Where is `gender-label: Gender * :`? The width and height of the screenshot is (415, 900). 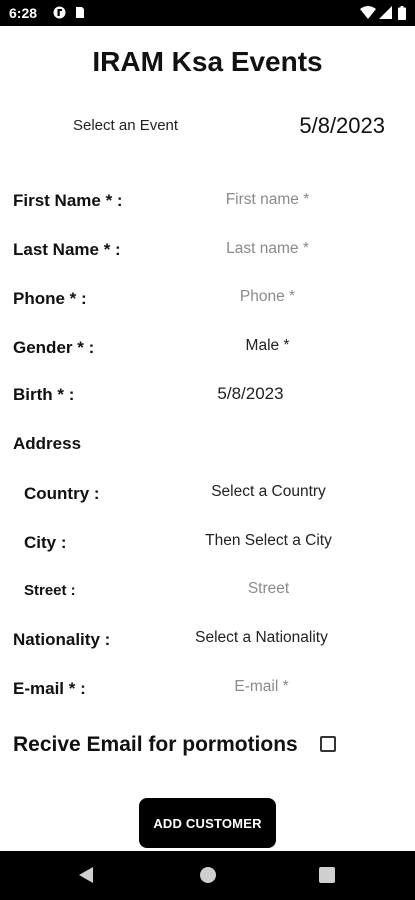
gender-label: Gender * : is located at coordinates (54, 347).